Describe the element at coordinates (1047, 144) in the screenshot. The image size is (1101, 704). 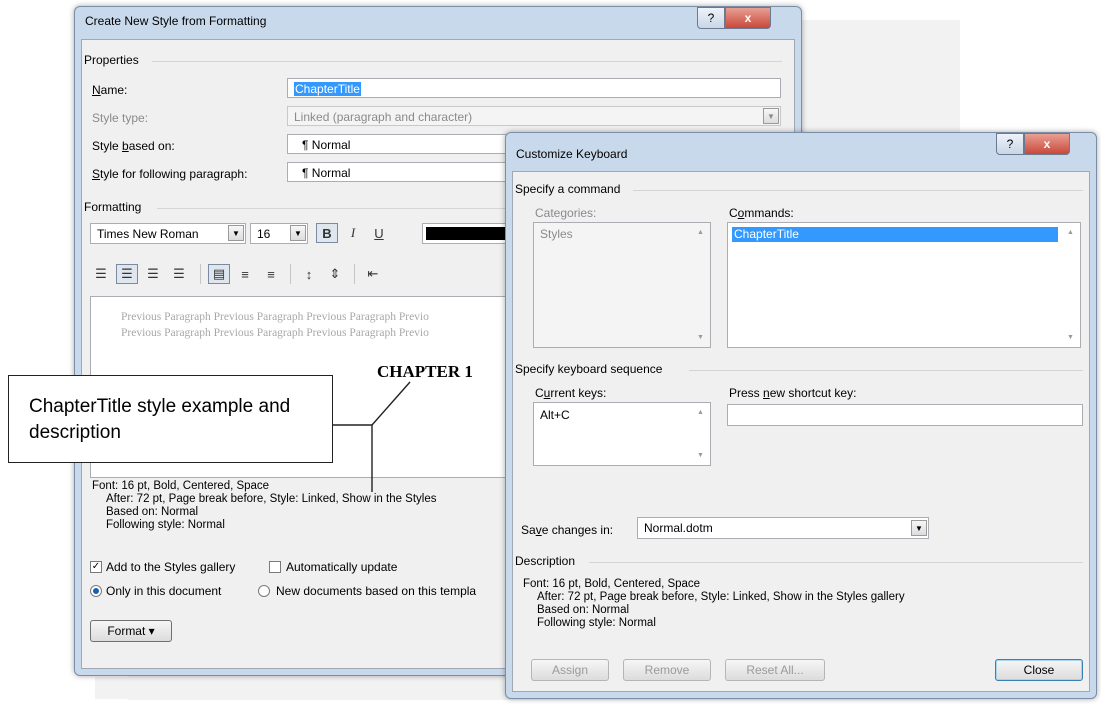
I see `close-window-button: x` at that location.